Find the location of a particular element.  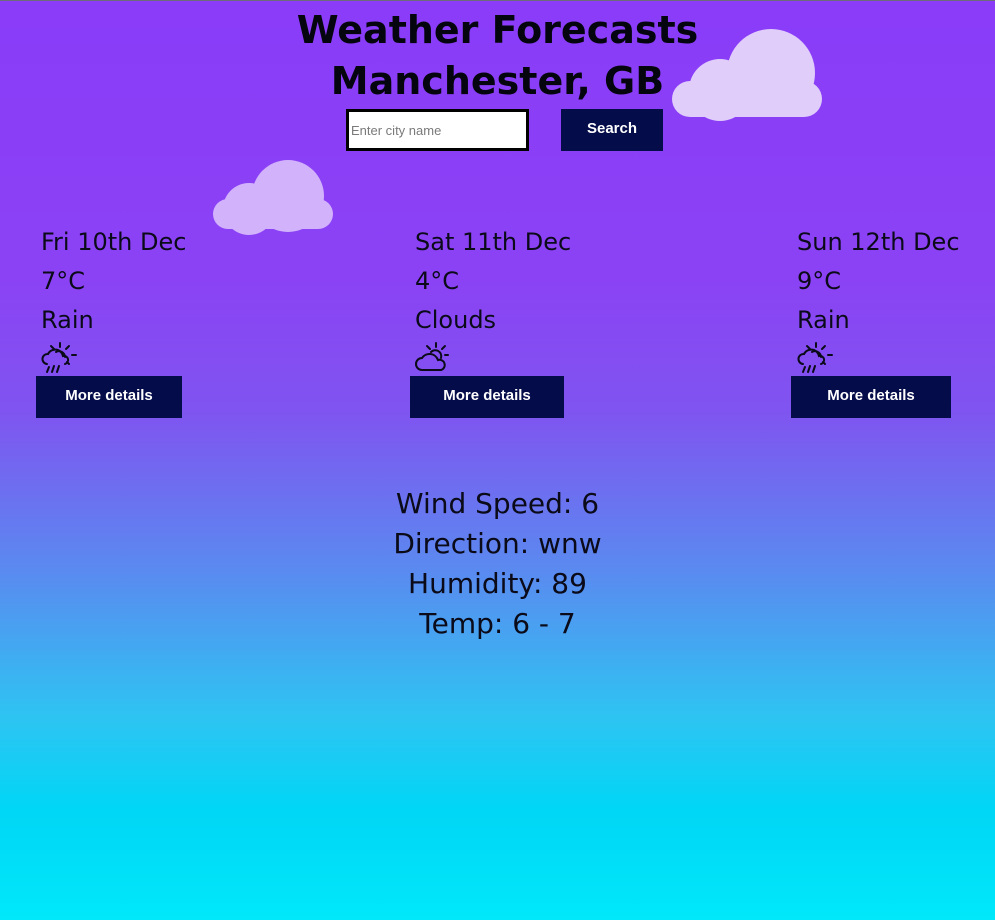

forecast-condition: Clouds is located at coordinates (456, 320).